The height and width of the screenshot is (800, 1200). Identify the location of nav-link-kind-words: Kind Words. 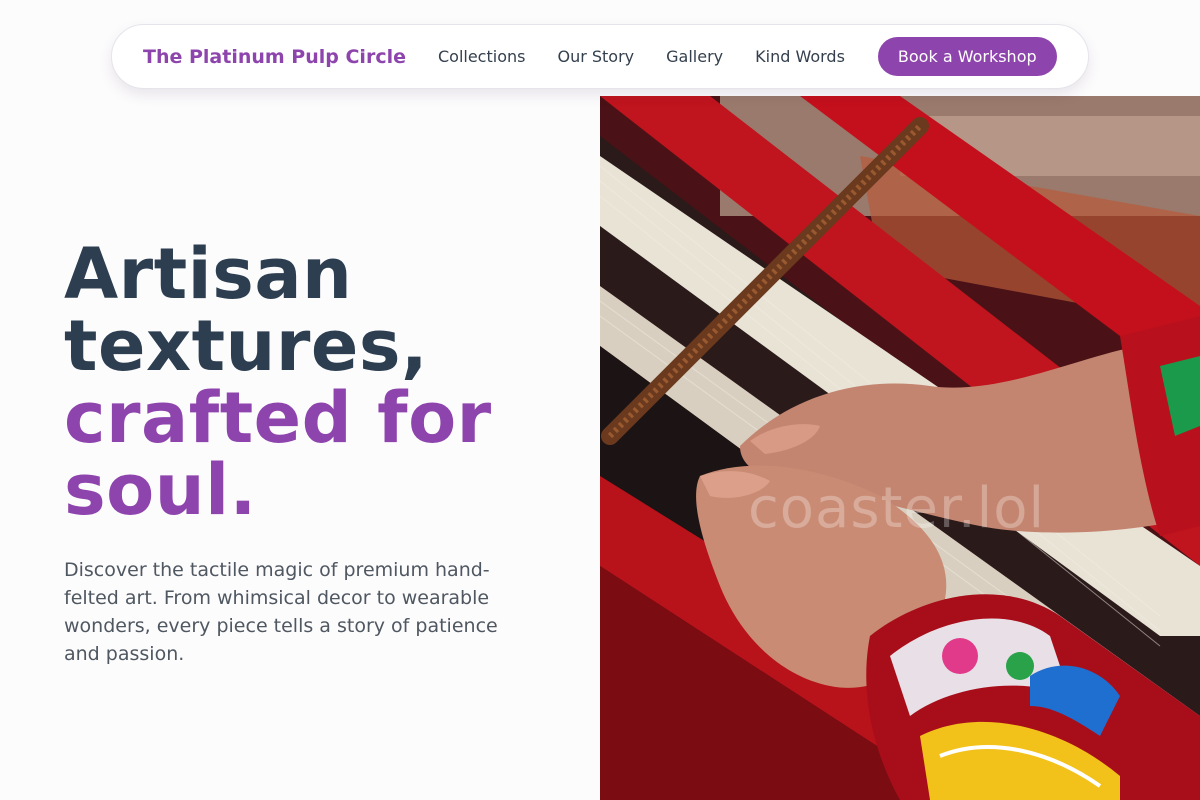
(800, 56).